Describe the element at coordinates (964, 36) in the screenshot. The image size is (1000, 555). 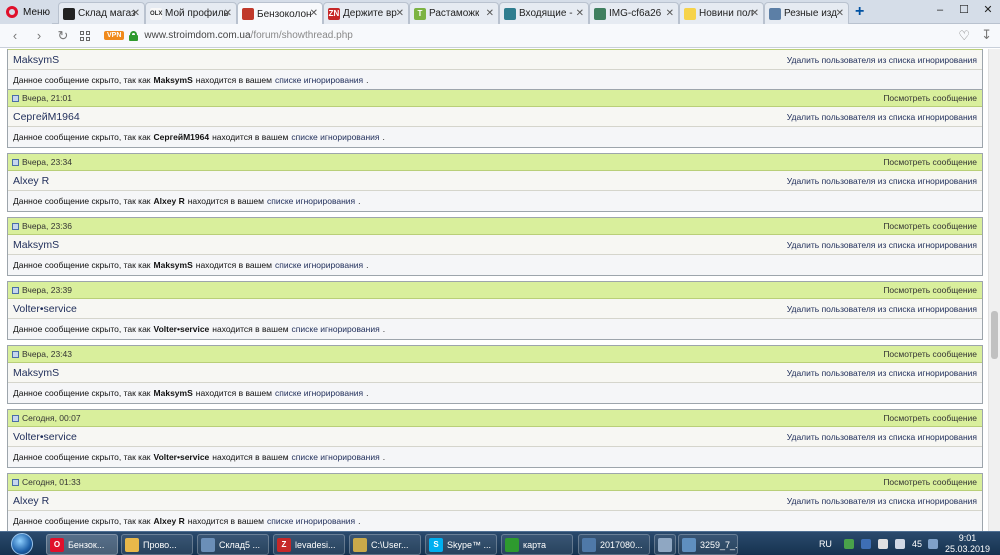
I see `heart-icon: ♡` at that location.